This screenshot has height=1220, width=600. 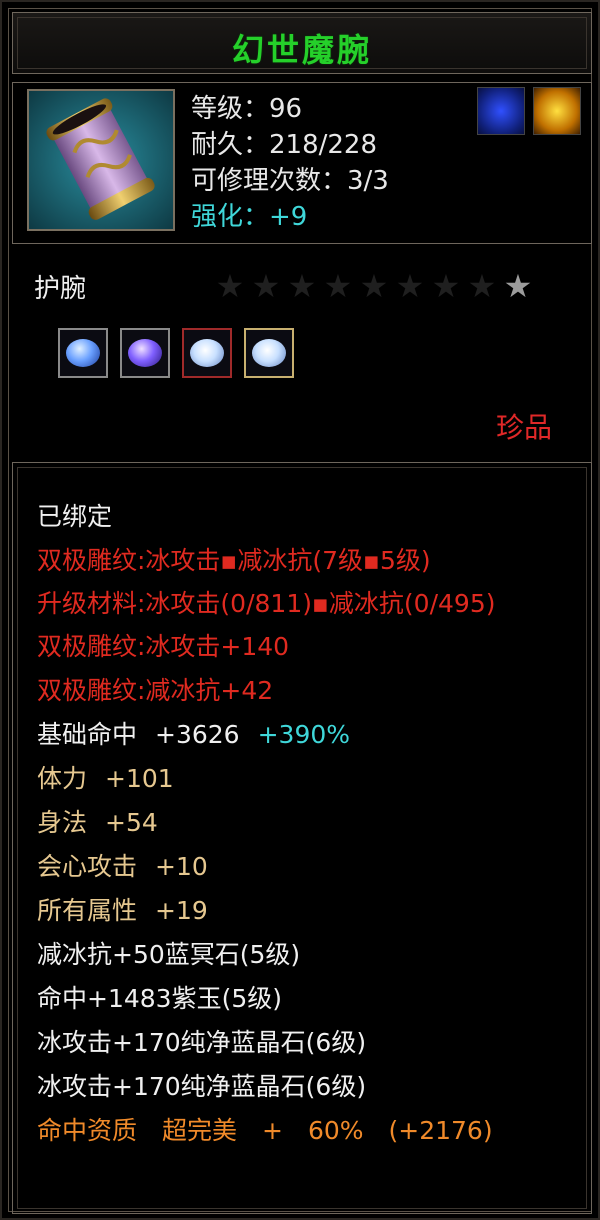 I want to click on agility-label: 身法, so click(x=62, y=822).